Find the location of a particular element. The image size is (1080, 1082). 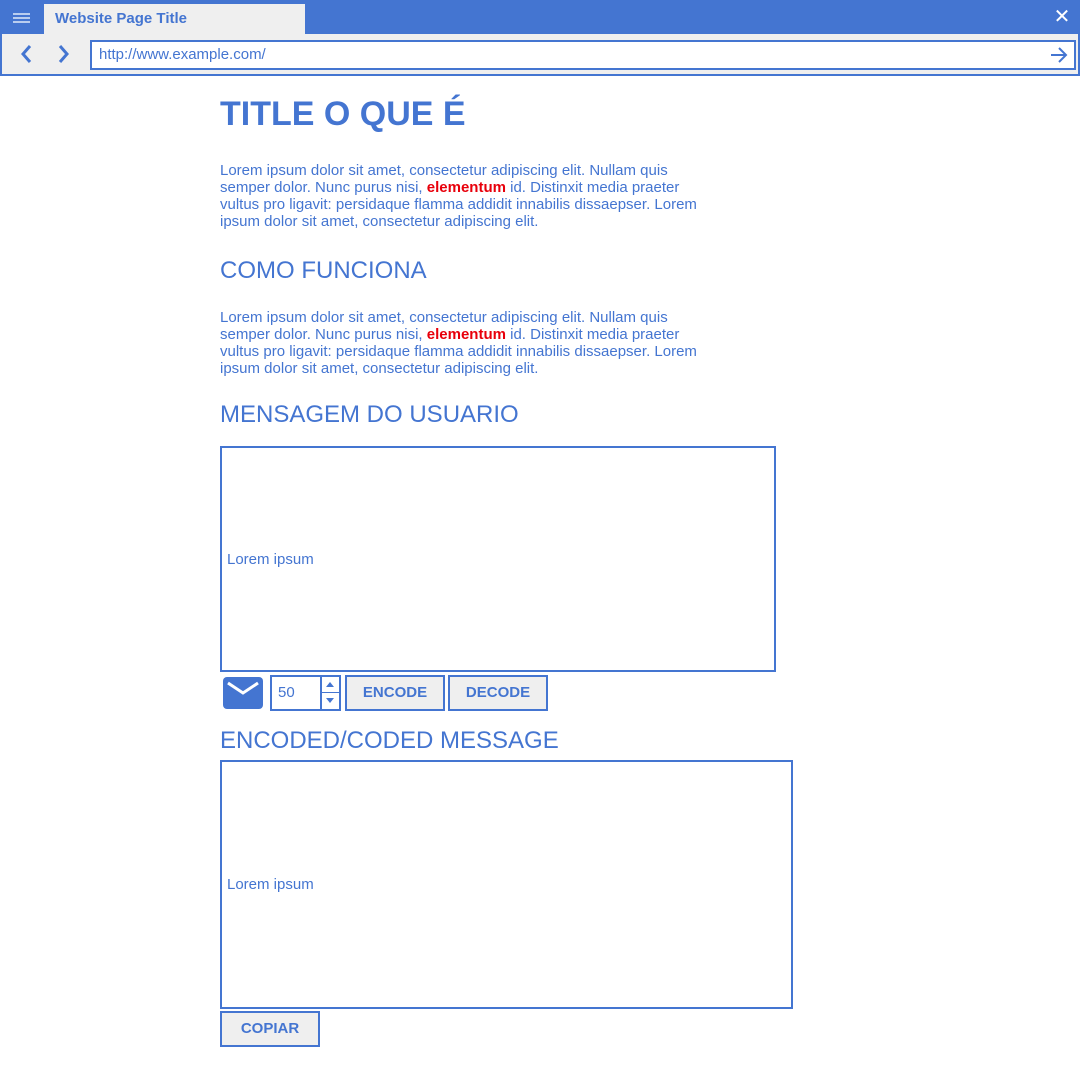

stepper-buttons is located at coordinates (329, 693).